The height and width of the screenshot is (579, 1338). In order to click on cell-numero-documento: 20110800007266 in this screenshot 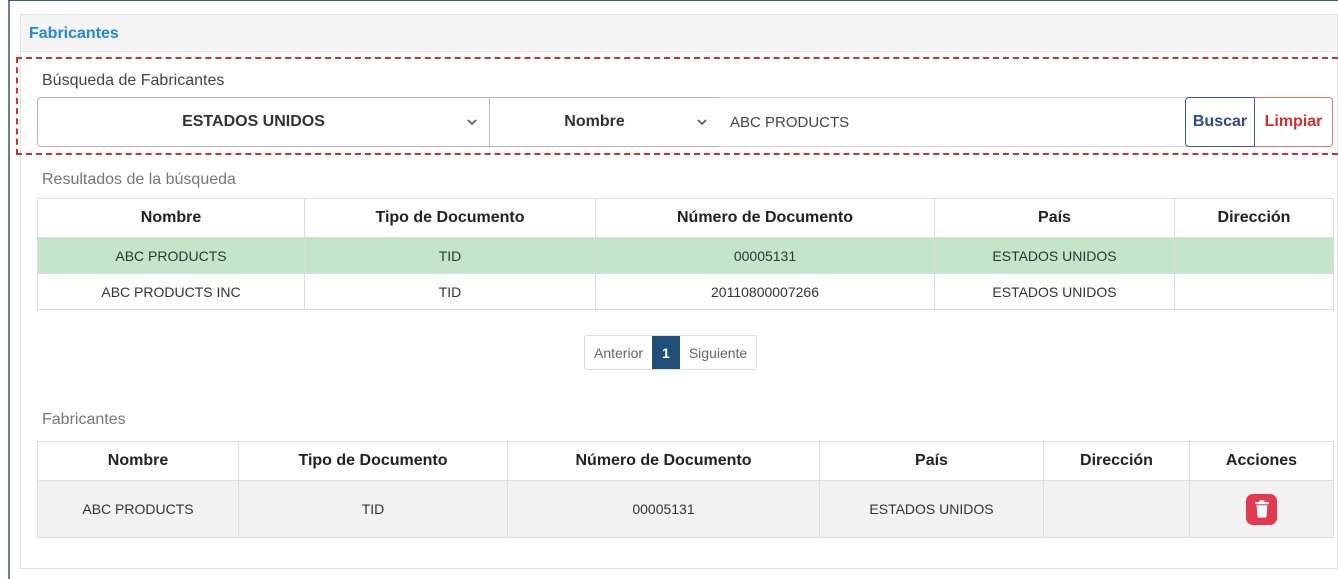, I will do `click(765, 291)`.